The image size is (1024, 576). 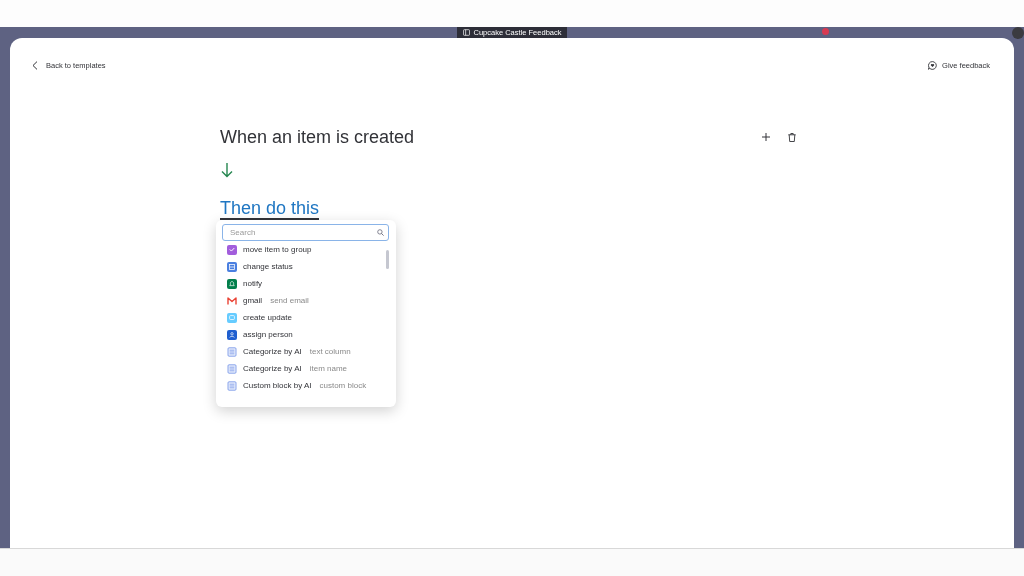 I want to click on trash-icon, so click(x=792, y=137).